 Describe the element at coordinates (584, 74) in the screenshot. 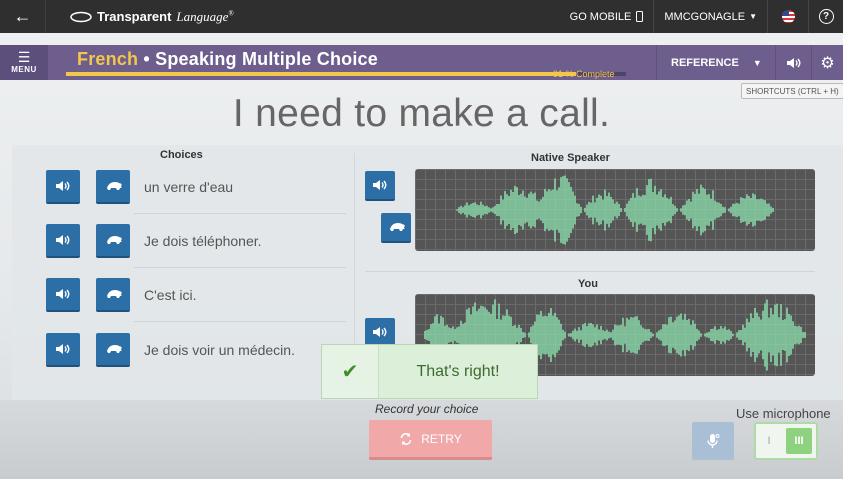

I see `progress-text: 91 % Complete` at that location.